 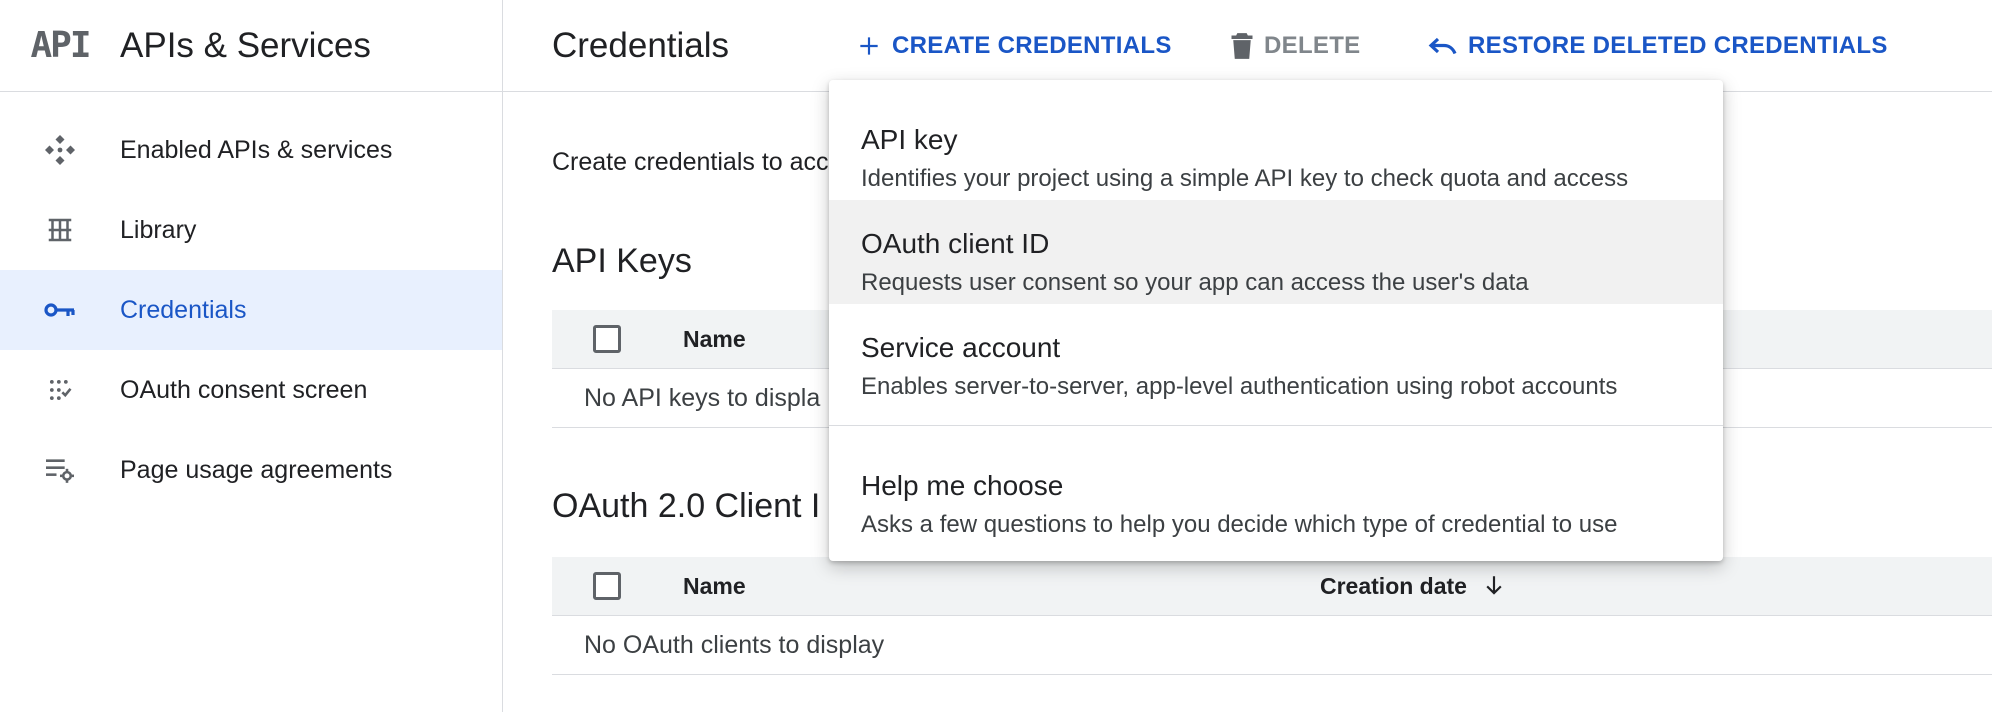 What do you see at coordinates (245, 45) in the screenshot?
I see `product-title: APIs & Services` at bounding box center [245, 45].